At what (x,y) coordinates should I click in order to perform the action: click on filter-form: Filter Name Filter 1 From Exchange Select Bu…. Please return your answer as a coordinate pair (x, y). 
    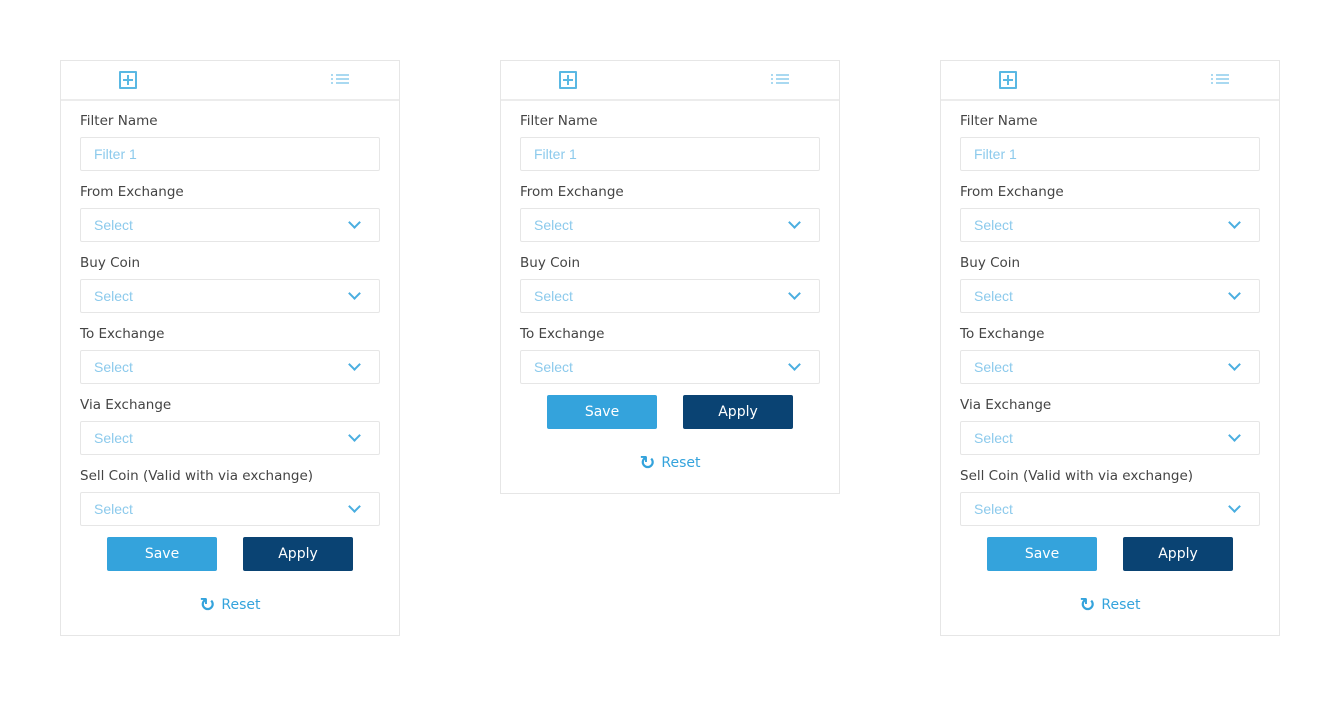
    Looking at the image, I should click on (670, 297).